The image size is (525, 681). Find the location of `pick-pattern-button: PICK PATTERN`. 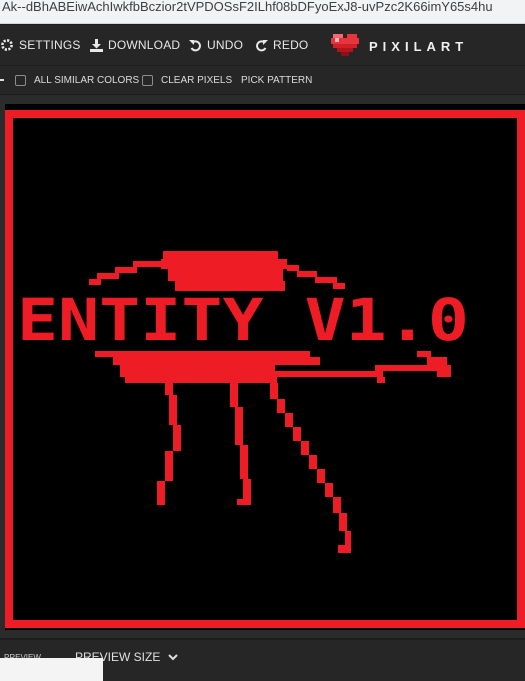

pick-pattern-button: PICK PATTERN is located at coordinates (276, 80).